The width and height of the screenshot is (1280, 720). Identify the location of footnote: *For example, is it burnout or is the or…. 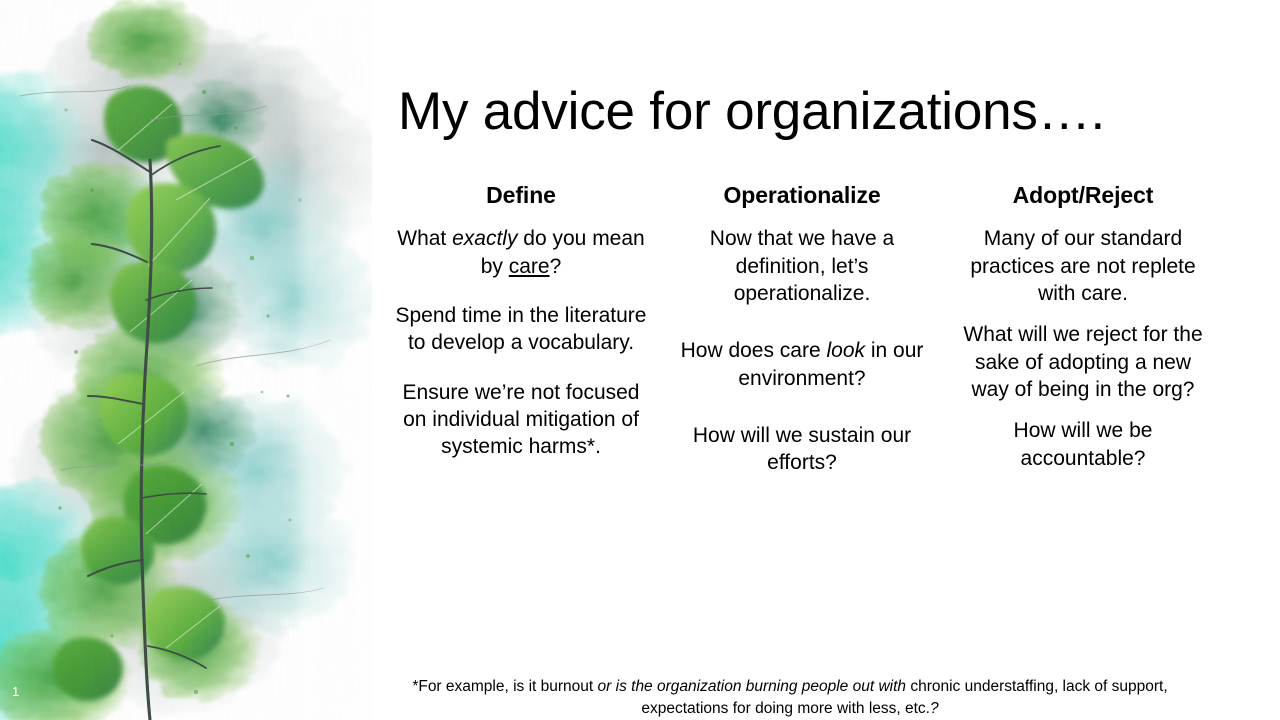
(790, 698).